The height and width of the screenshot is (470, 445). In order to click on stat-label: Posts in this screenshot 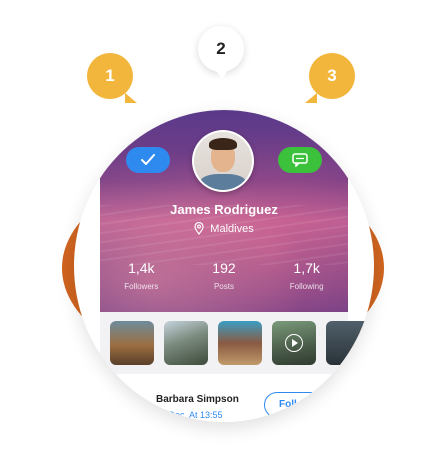, I will do `click(223, 286)`.